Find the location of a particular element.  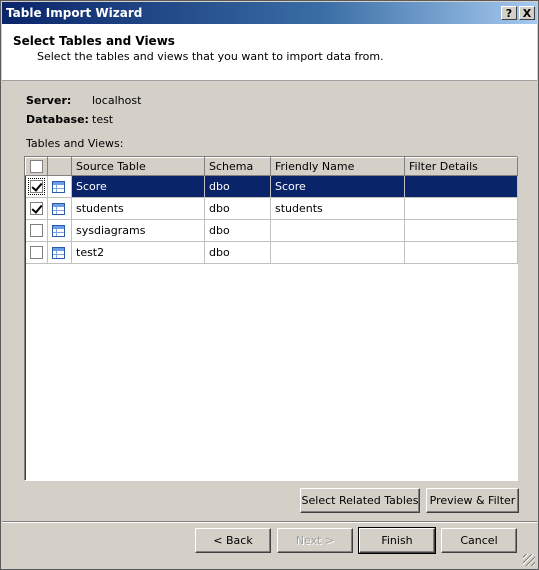

cancel-button: Cancel is located at coordinates (479, 540).